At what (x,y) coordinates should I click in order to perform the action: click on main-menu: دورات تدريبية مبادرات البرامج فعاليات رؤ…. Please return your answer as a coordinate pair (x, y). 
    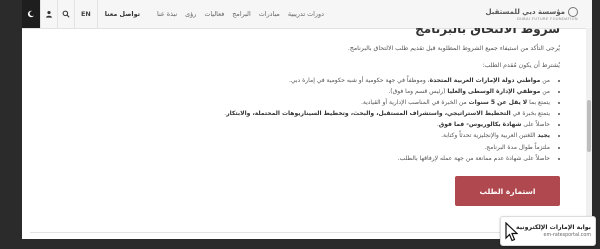
    Looking at the image, I should click on (240, 14).